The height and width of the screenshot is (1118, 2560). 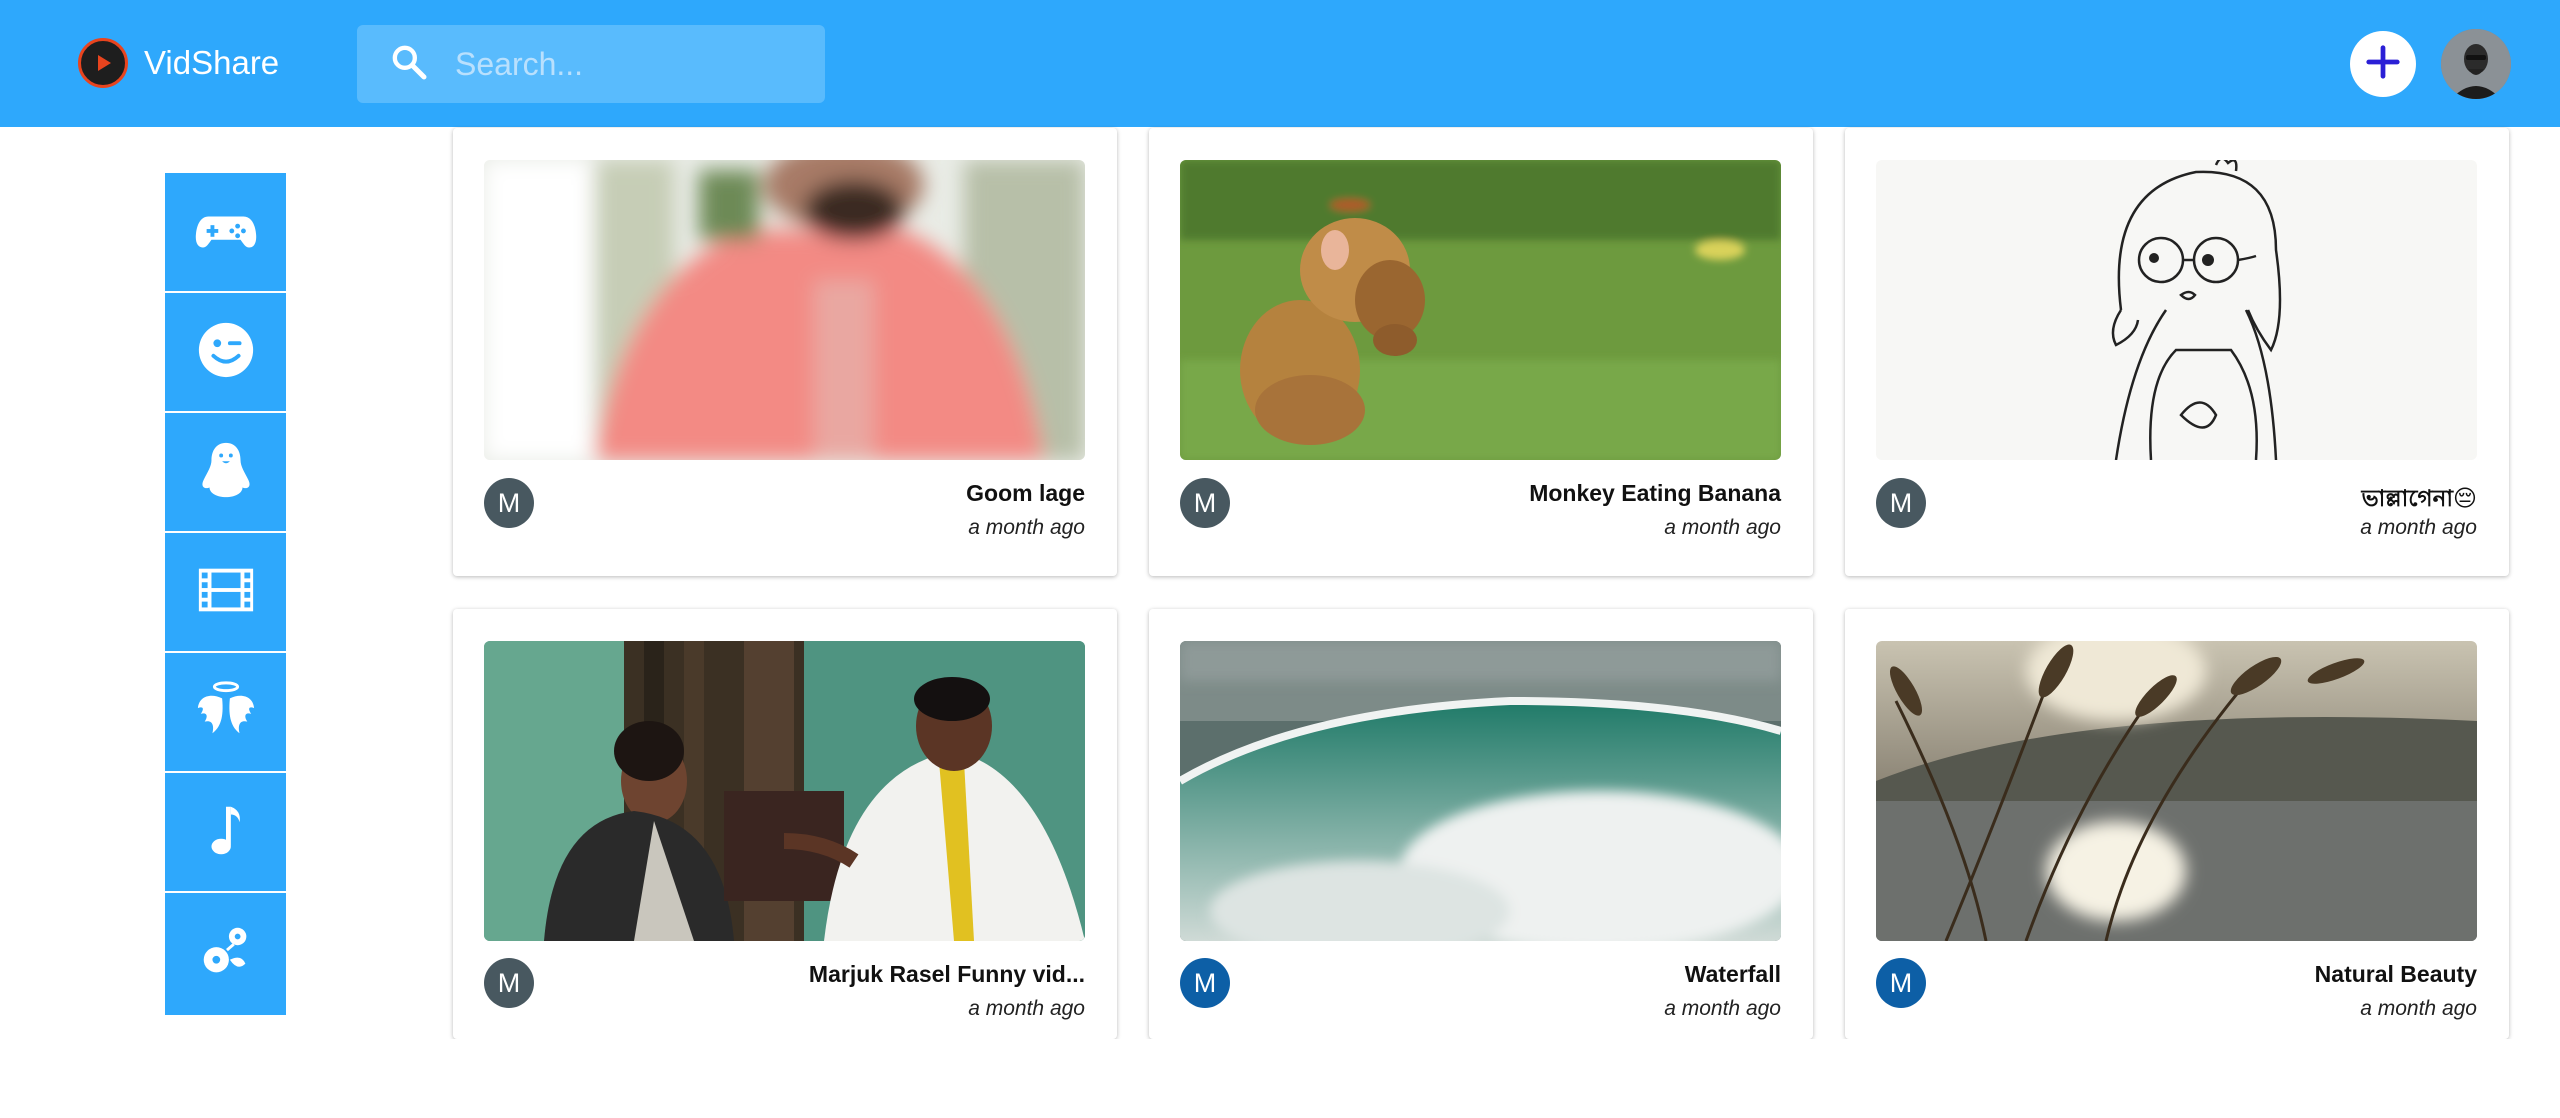 I want to click on search-box, so click(x=591, y=64).